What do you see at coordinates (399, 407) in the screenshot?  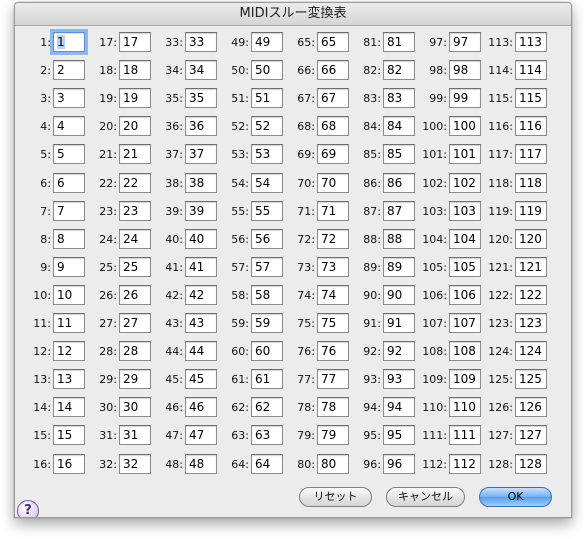 I see `channel-map-field: 94` at bounding box center [399, 407].